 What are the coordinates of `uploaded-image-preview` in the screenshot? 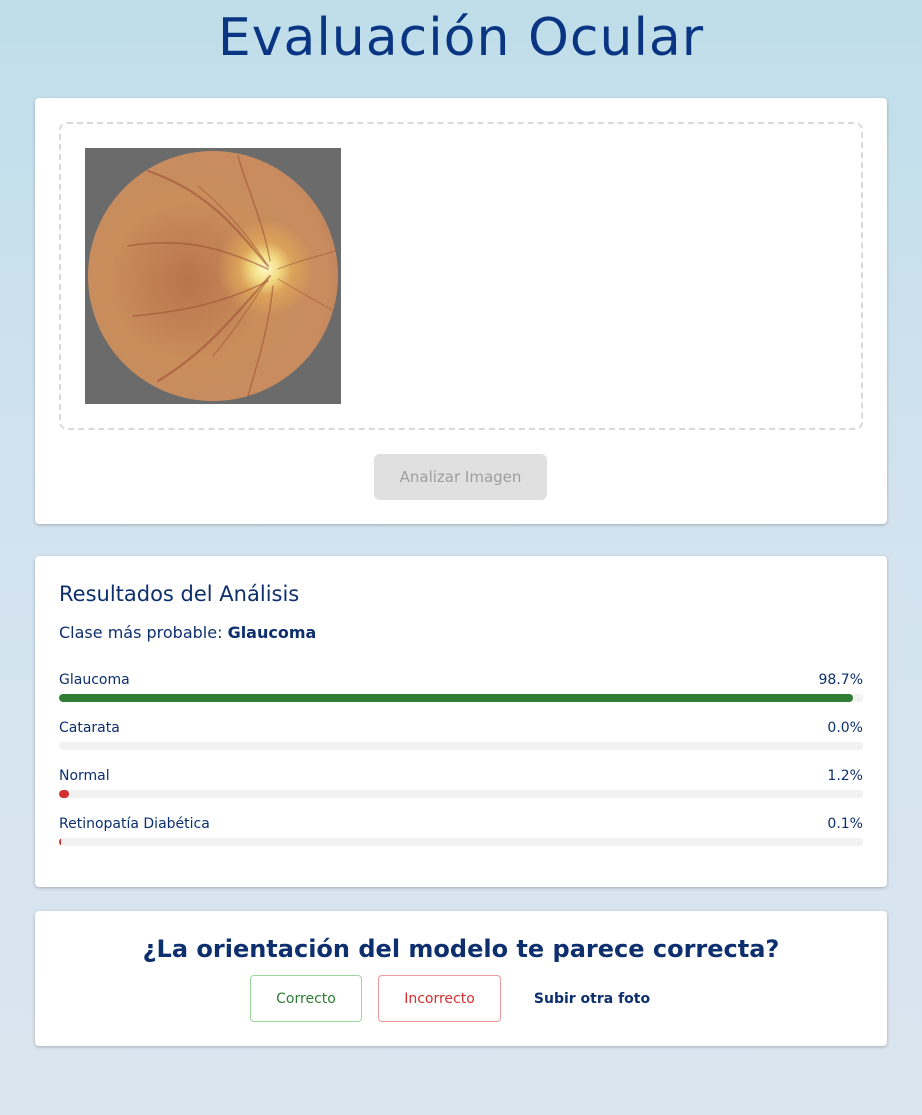 It's located at (213, 276).